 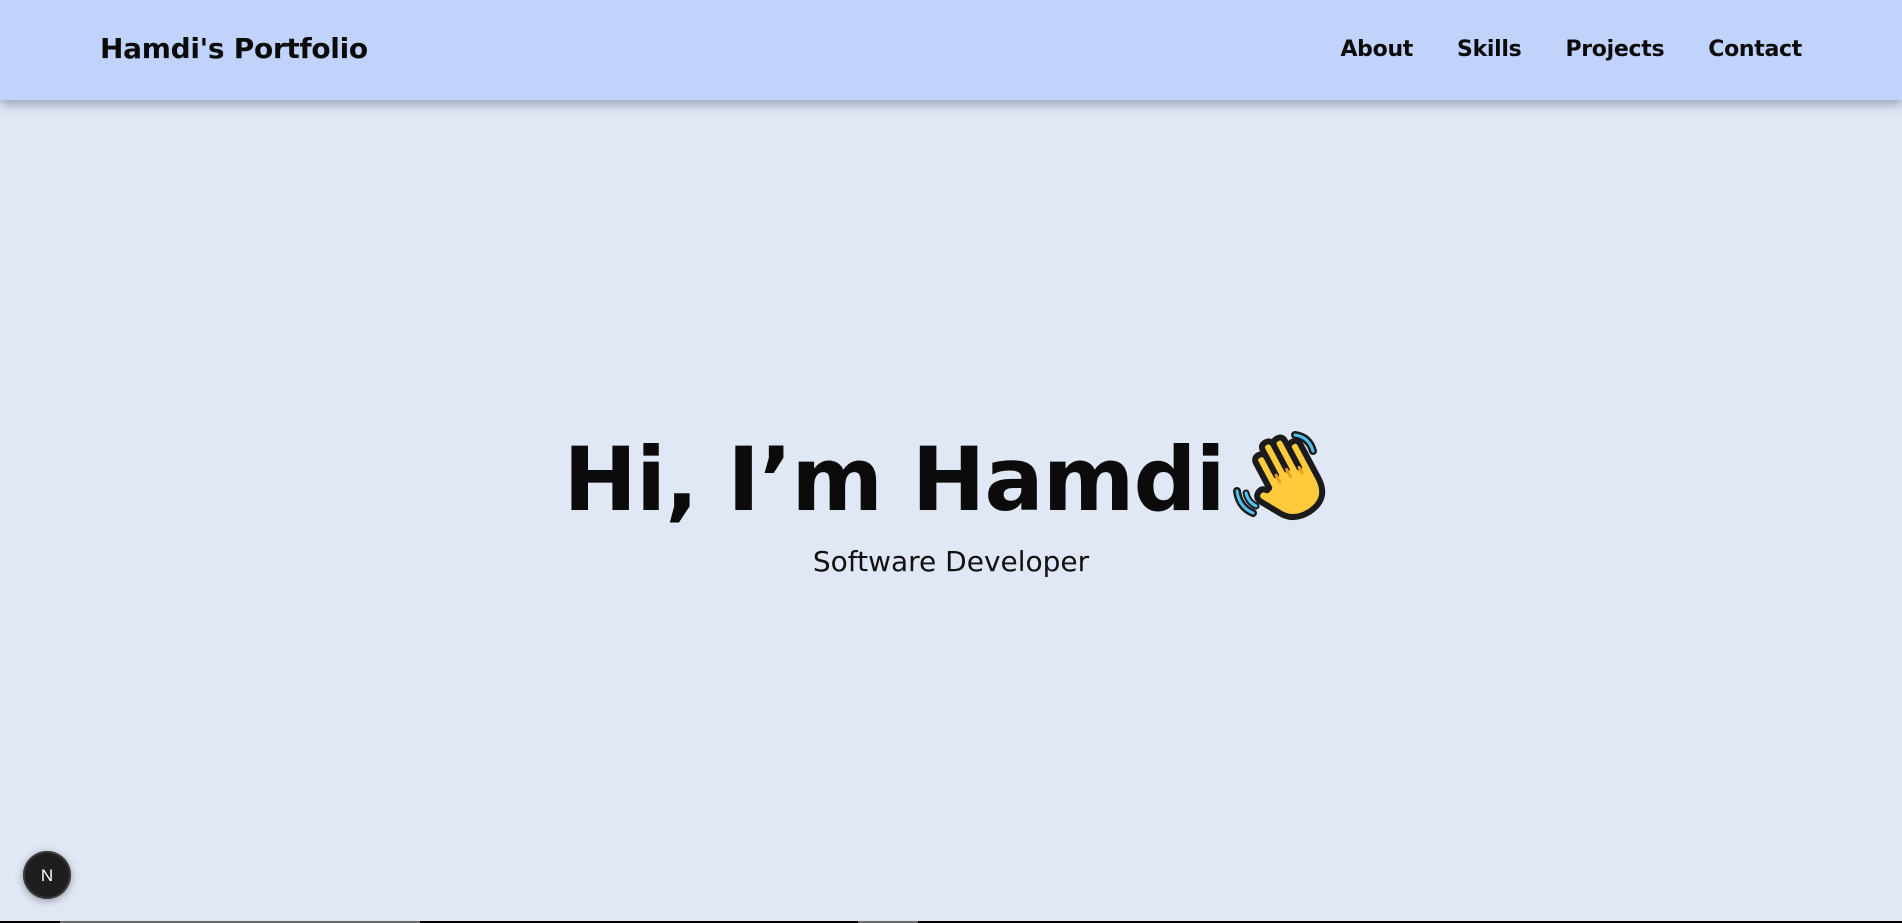 What do you see at coordinates (1614, 50) in the screenshot?
I see `nav-link-projects: Projects` at bounding box center [1614, 50].